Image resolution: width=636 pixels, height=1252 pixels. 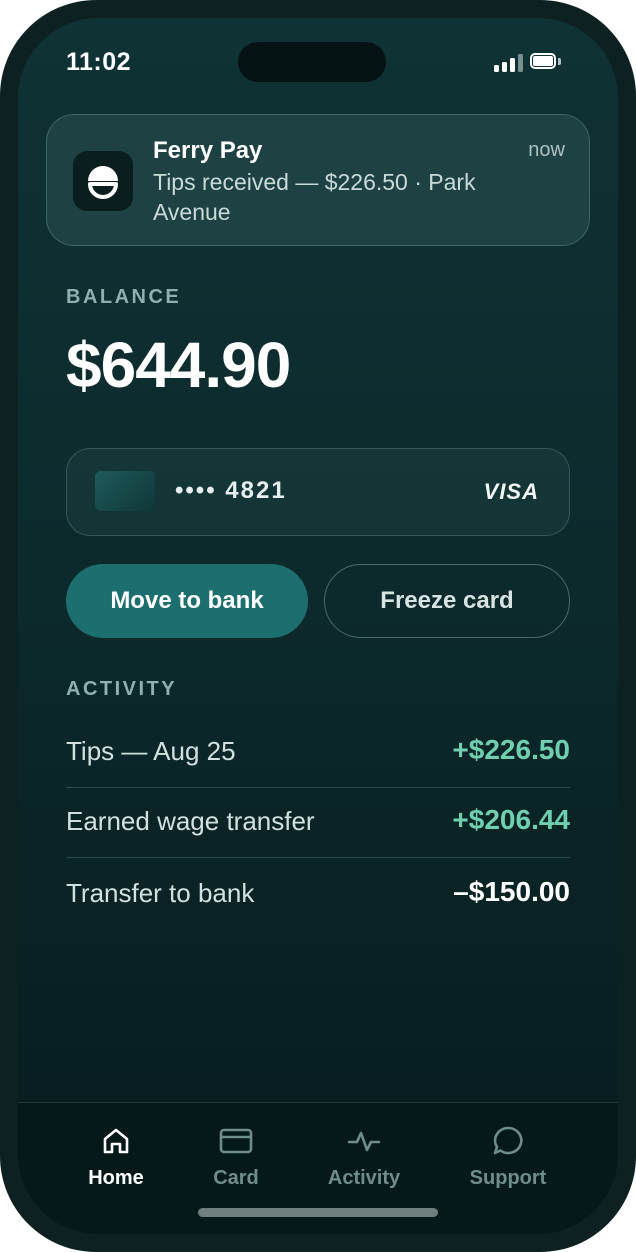 What do you see at coordinates (236, 1157) in the screenshot?
I see `tab-card: Card` at bounding box center [236, 1157].